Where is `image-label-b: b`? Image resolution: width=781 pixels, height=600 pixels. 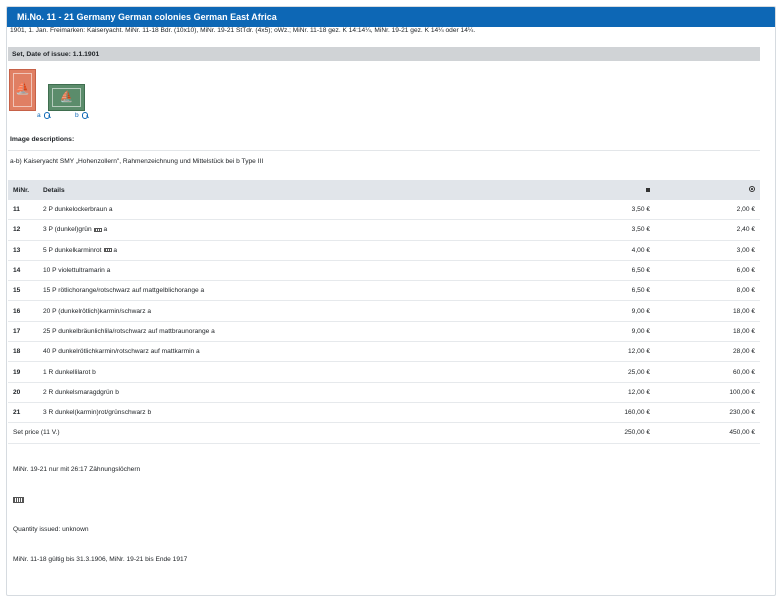 image-label-b: b is located at coordinates (82, 115).